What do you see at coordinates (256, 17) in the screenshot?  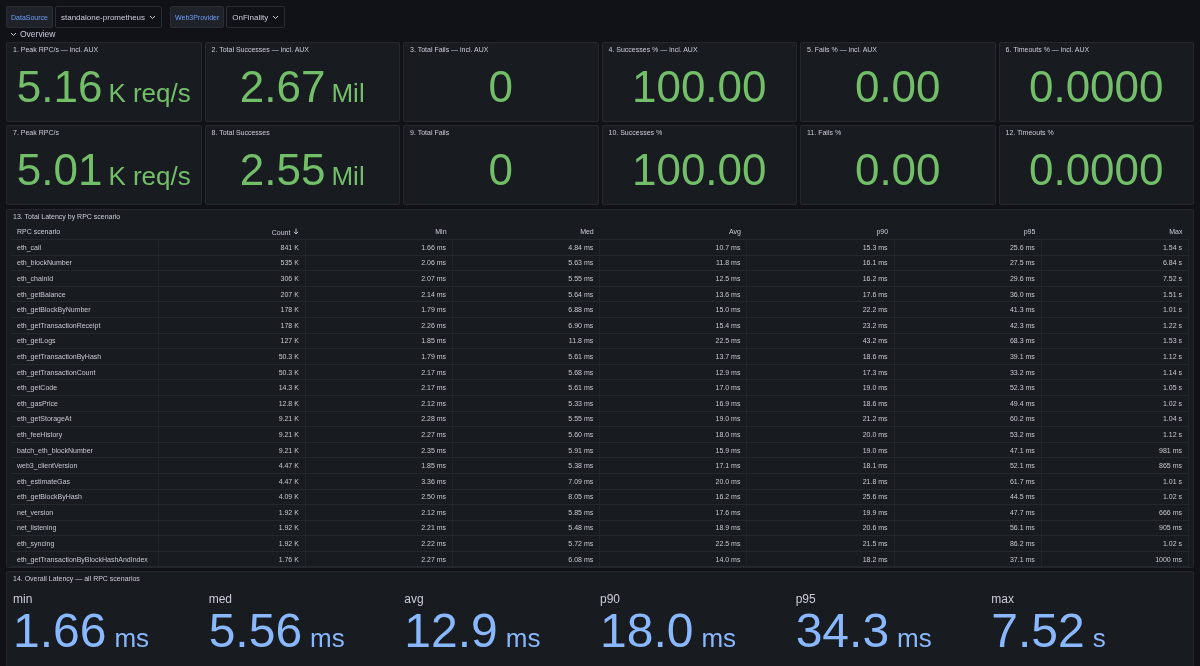 I see `variable-dropdown: OnFinality` at bounding box center [256, 17].